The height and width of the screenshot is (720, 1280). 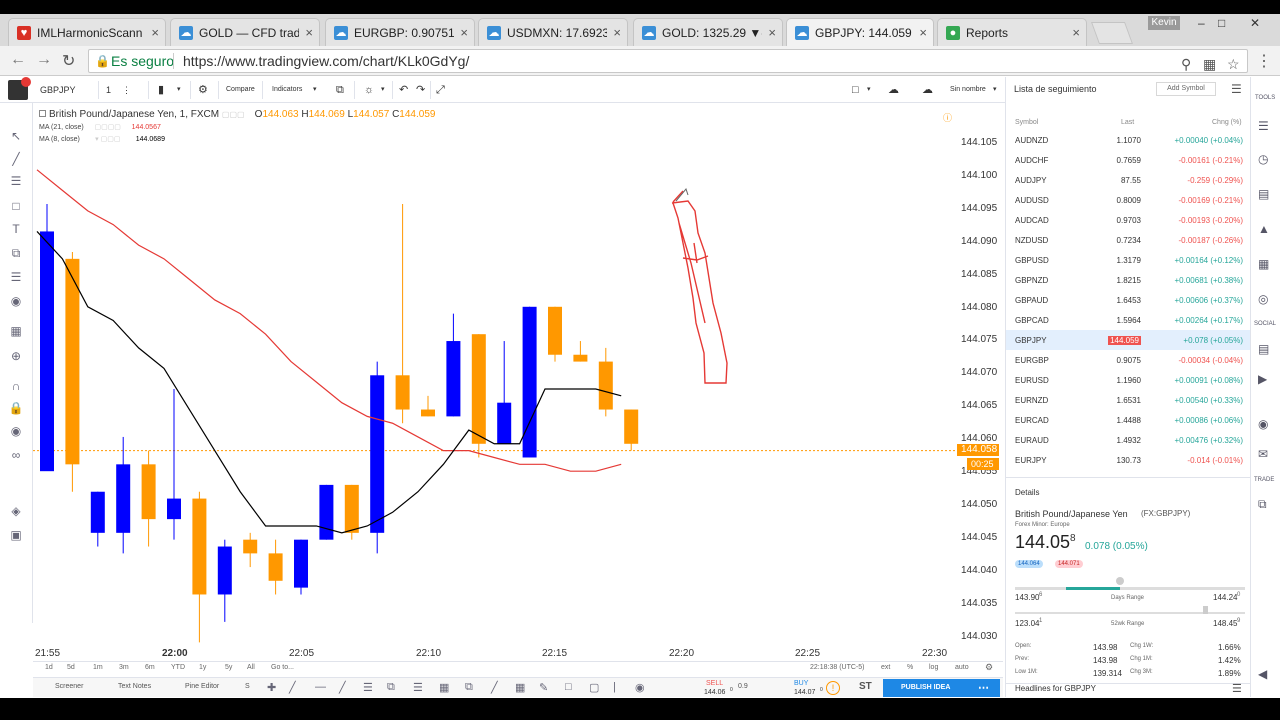 I want to click on watchlist-row: EURUSD 1.1960 +0.00091 (+0.08%), so click(x=1128, y=380).